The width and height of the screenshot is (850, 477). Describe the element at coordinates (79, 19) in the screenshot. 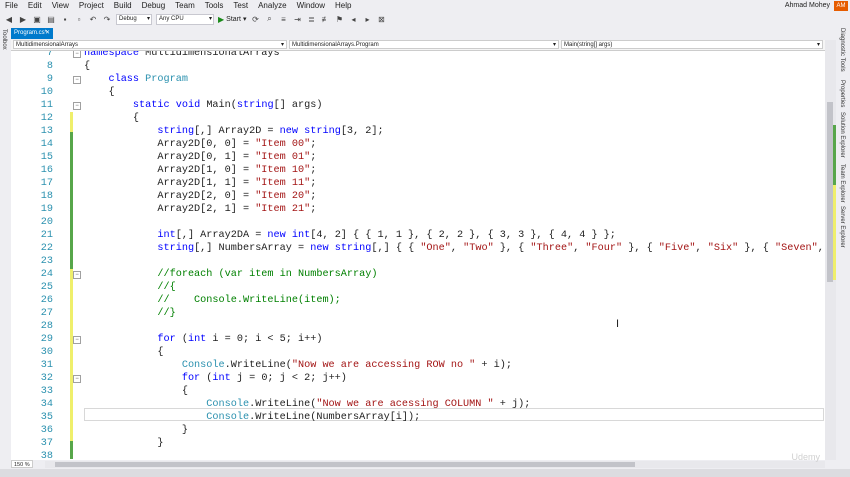

I see `save-all-icon: ▫` at that location.